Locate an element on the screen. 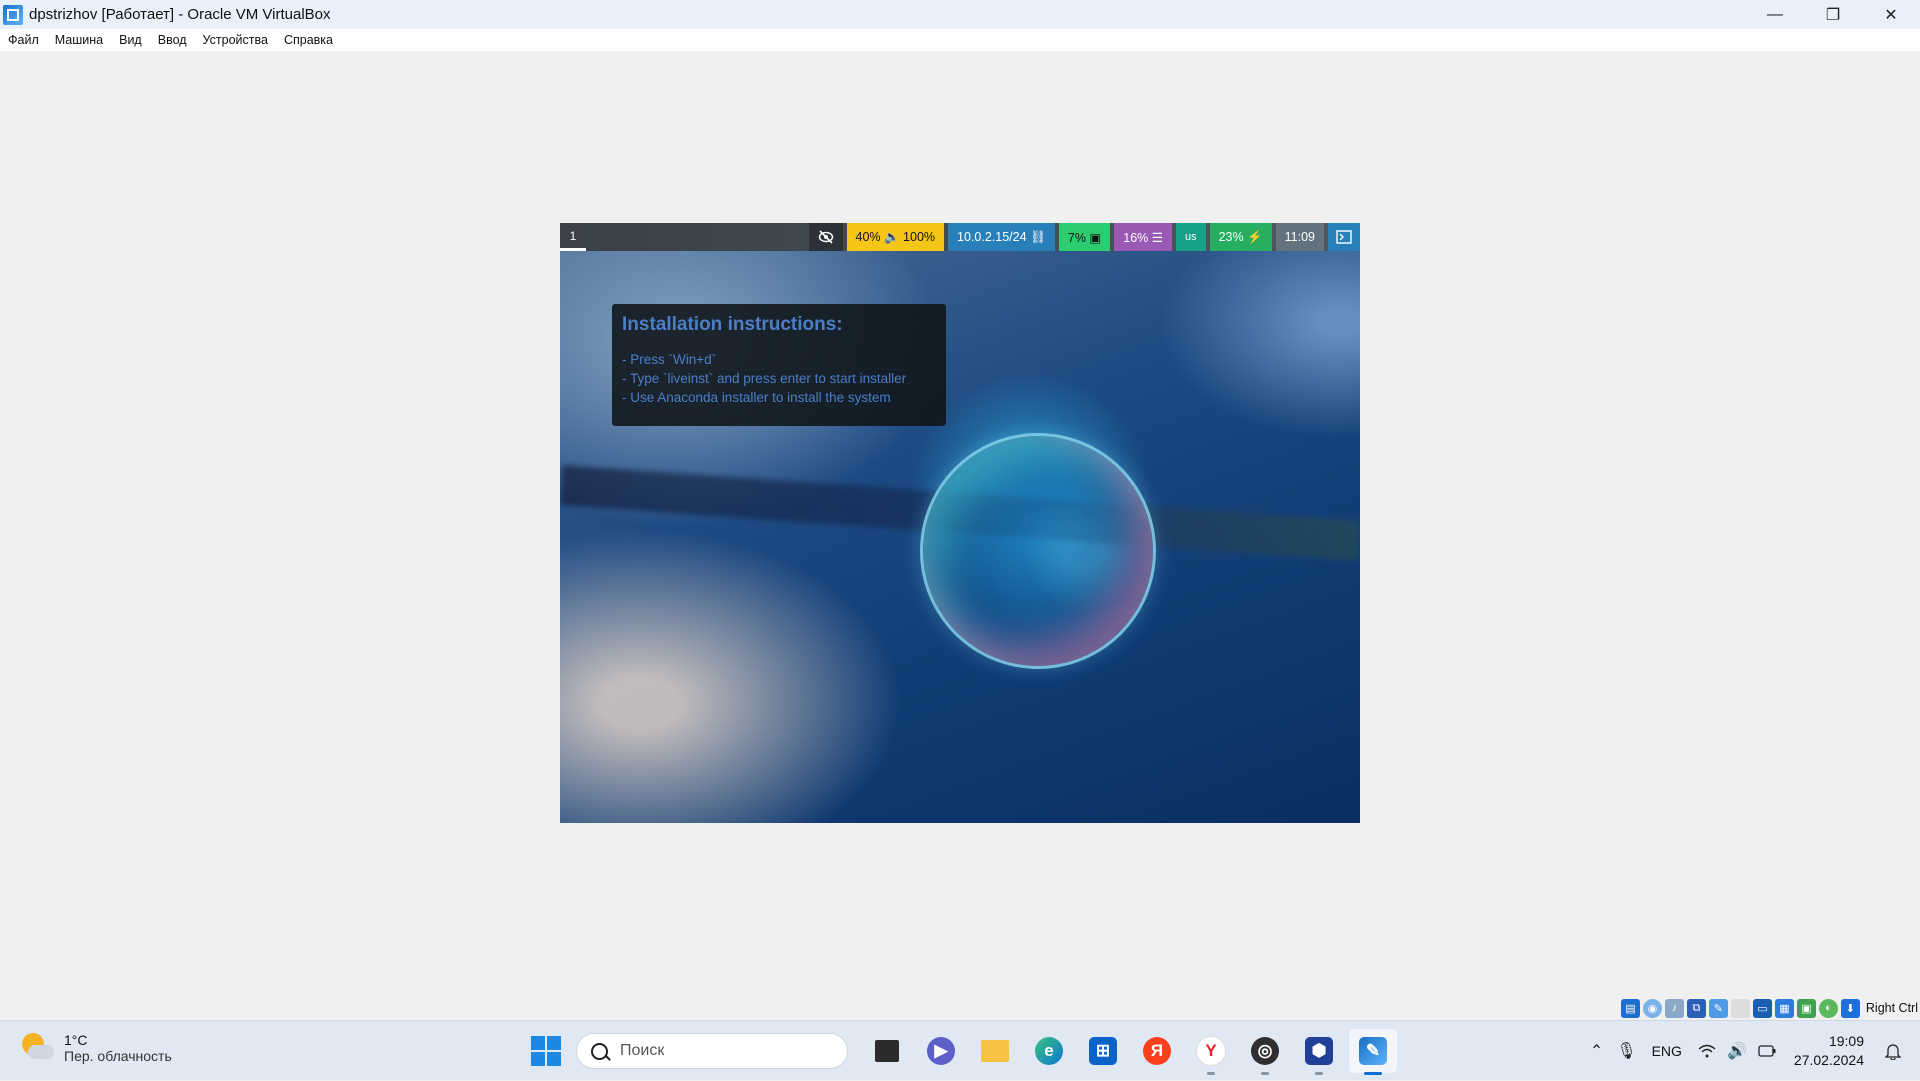  store-icon: ⊞ is located at coordinates (1103, 1051).